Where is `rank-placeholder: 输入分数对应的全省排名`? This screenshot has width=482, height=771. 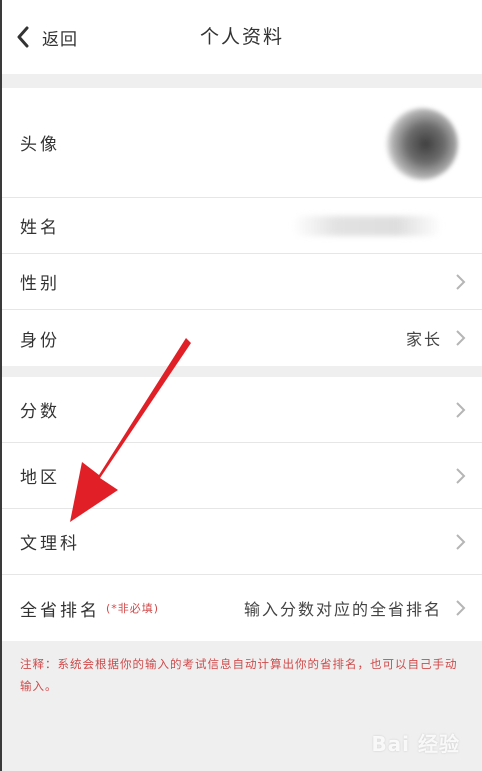
rank-placeholder: 输入分数对应的全省排名 is located at coordinates (343, 608).